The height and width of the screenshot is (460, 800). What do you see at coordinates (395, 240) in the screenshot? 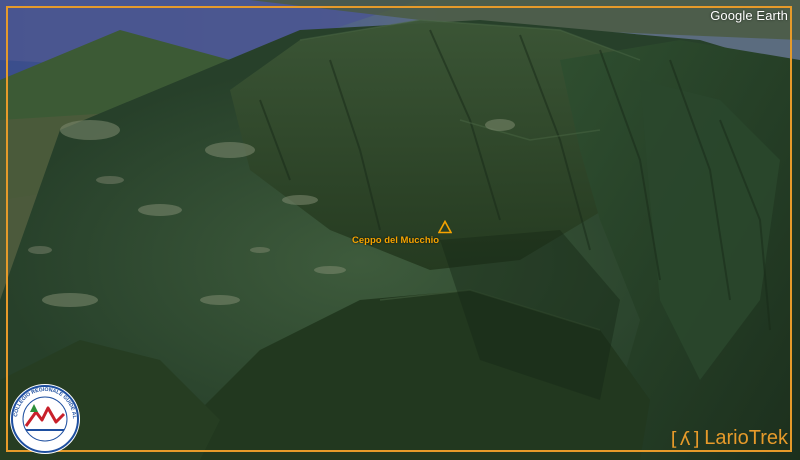
I see `peak-label: Ceppo del Mucchio` at bounding box center [395, 240].